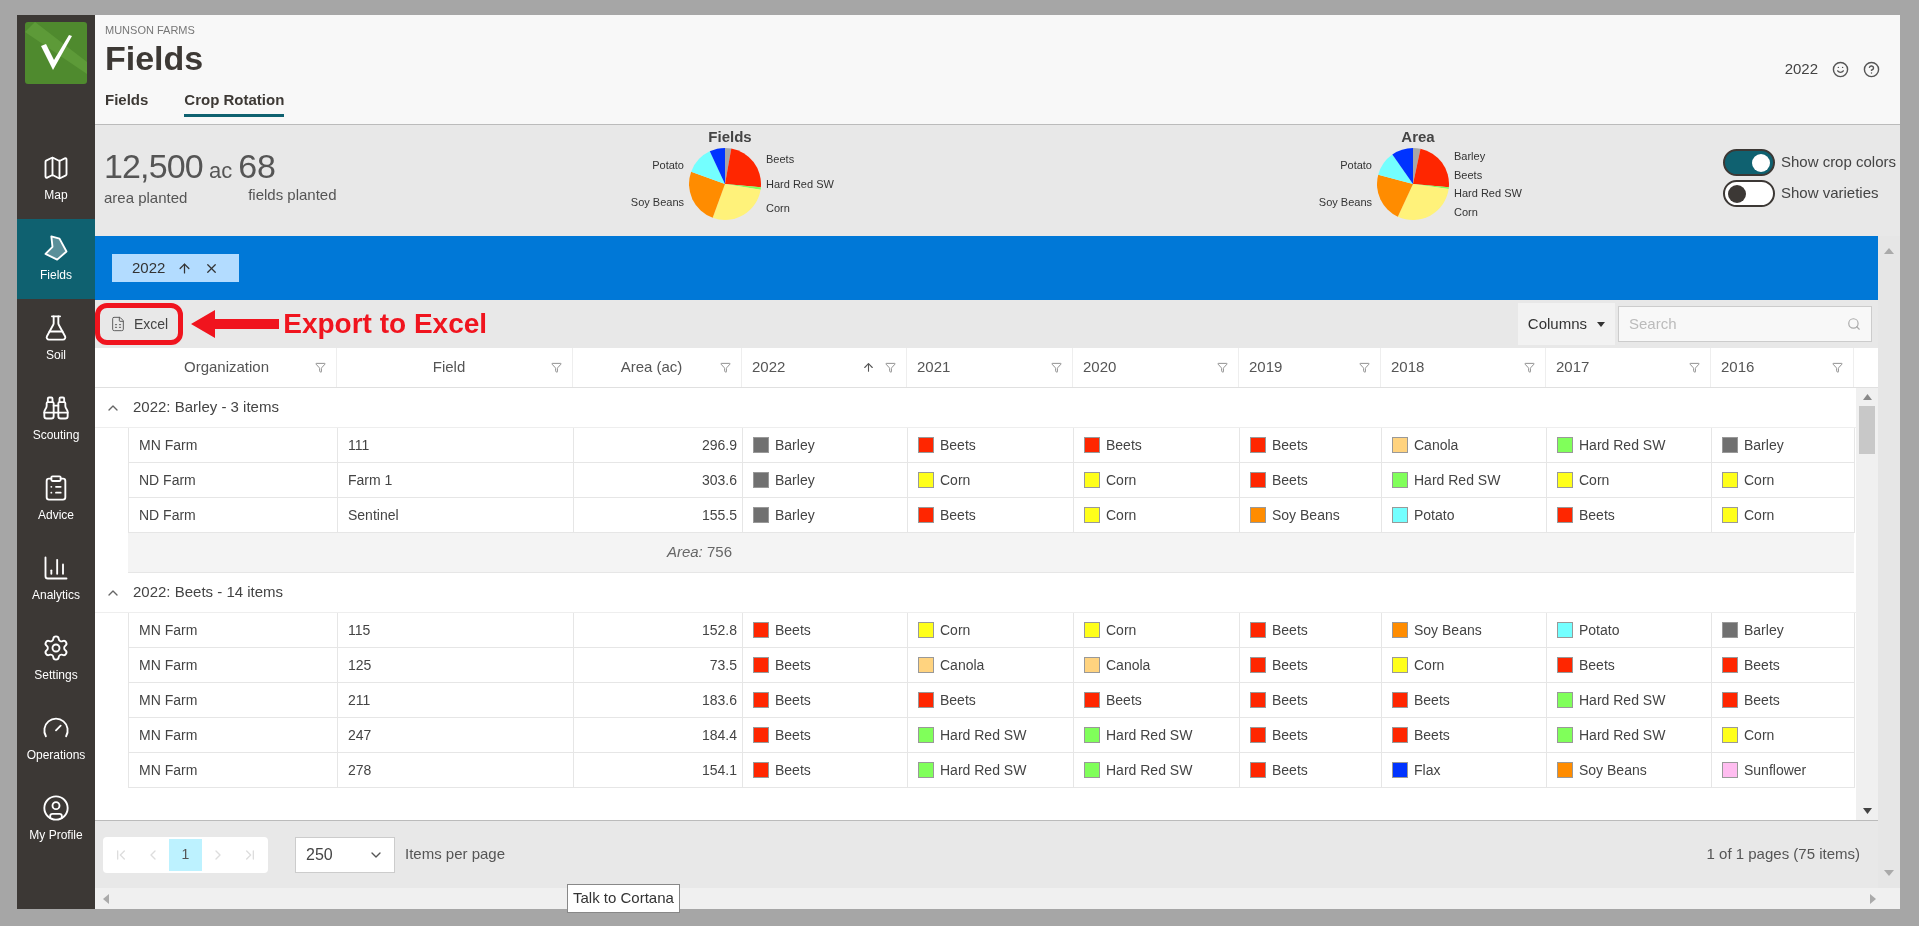 The width and height of the screenshot is (1919, 926). I want to click on table-cell-text: Soy Beans, so click(1306, 515).